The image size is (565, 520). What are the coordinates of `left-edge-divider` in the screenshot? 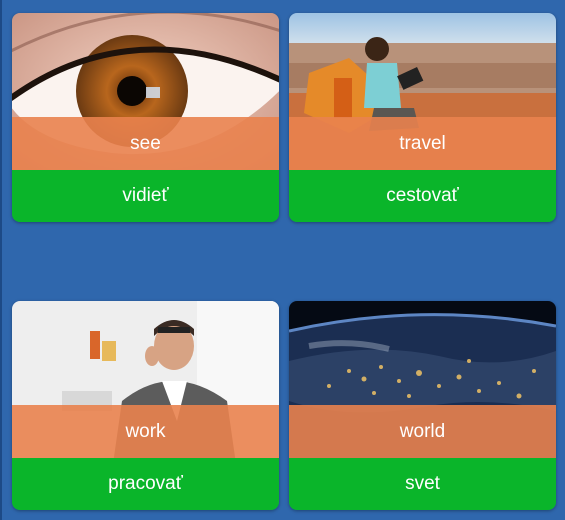 It's located at (1, 260).